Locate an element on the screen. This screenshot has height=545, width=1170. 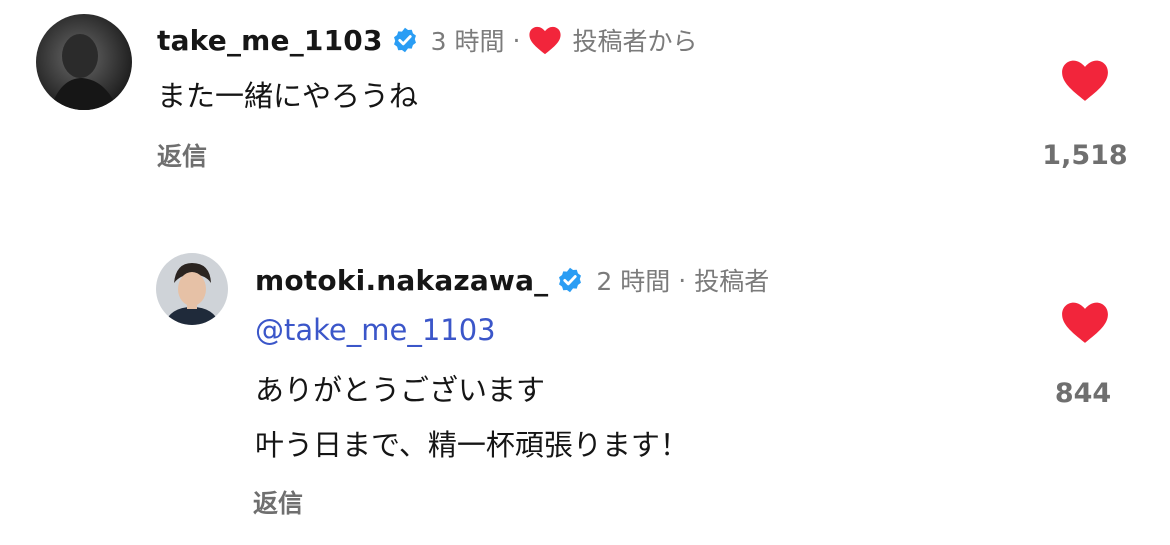
comment-meta: take_me_1103 3 時間 · 投稿者から is located at coordinates (427, 40).